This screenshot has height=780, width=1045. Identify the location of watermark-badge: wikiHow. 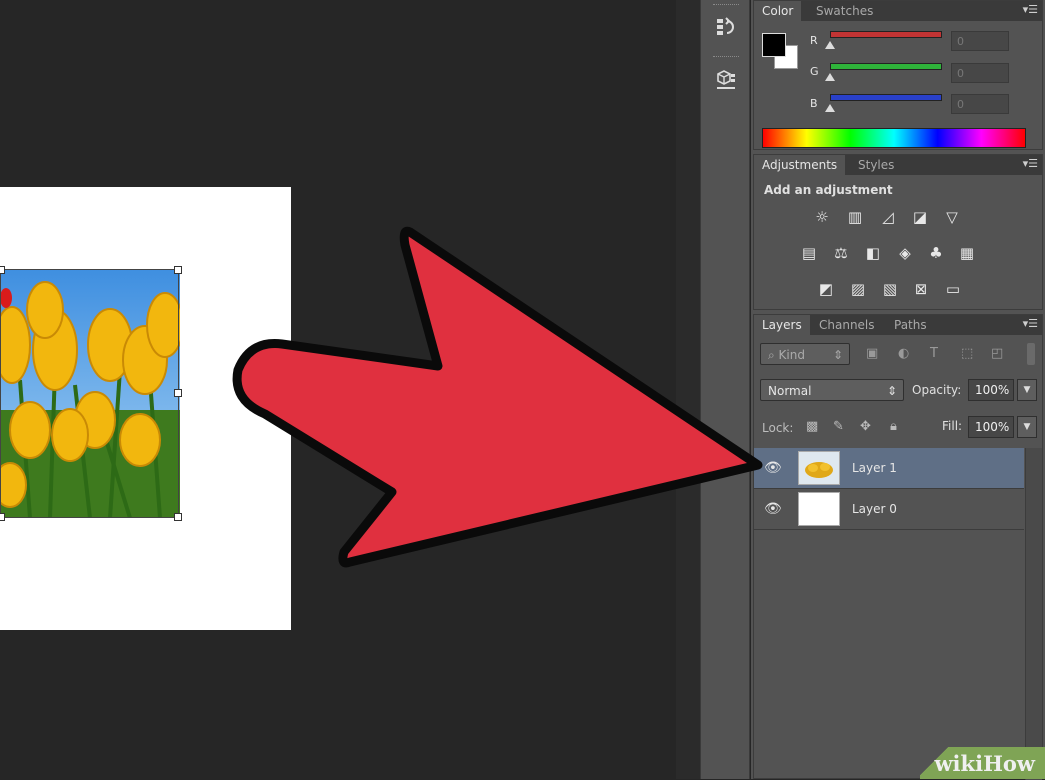
(982, 763).